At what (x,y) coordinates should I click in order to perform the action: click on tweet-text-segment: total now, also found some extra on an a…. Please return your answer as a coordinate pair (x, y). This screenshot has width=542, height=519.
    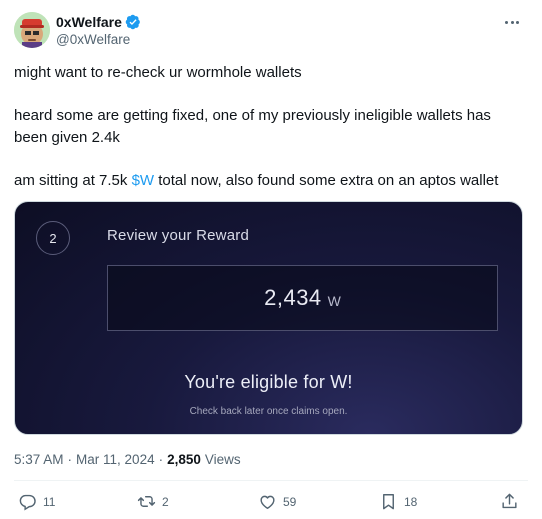
    Looking at the image, I should click on (326, 180).